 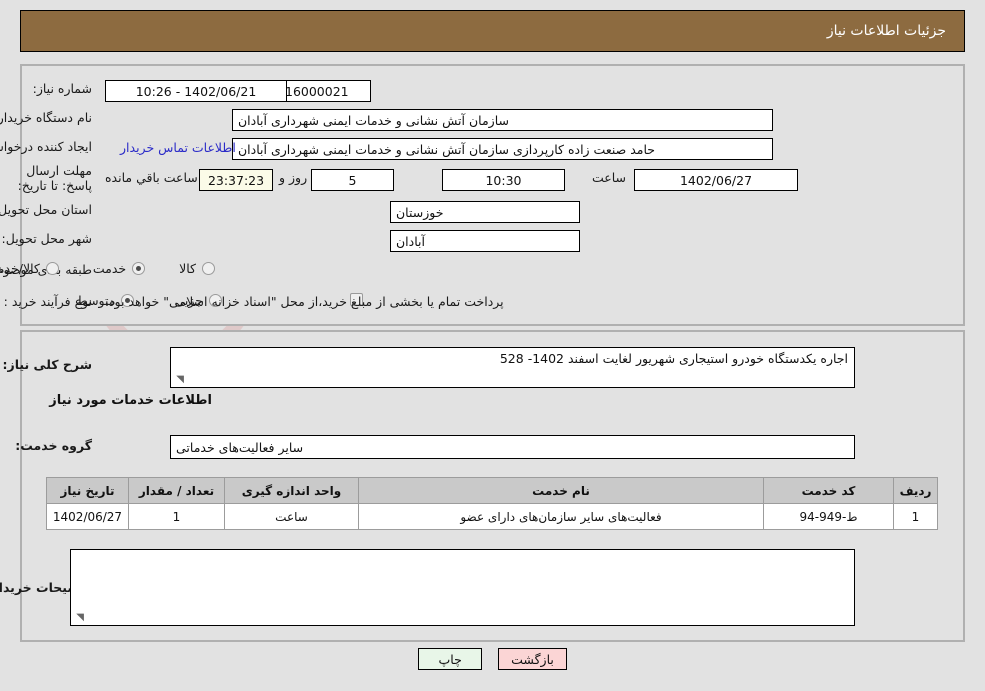 I want to click on city-label: شهر محل تحویل:, so click(x=46, y=238).